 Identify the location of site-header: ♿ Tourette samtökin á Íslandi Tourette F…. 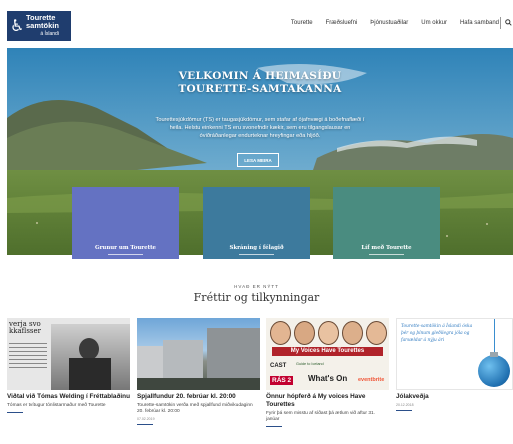
(256, 24).